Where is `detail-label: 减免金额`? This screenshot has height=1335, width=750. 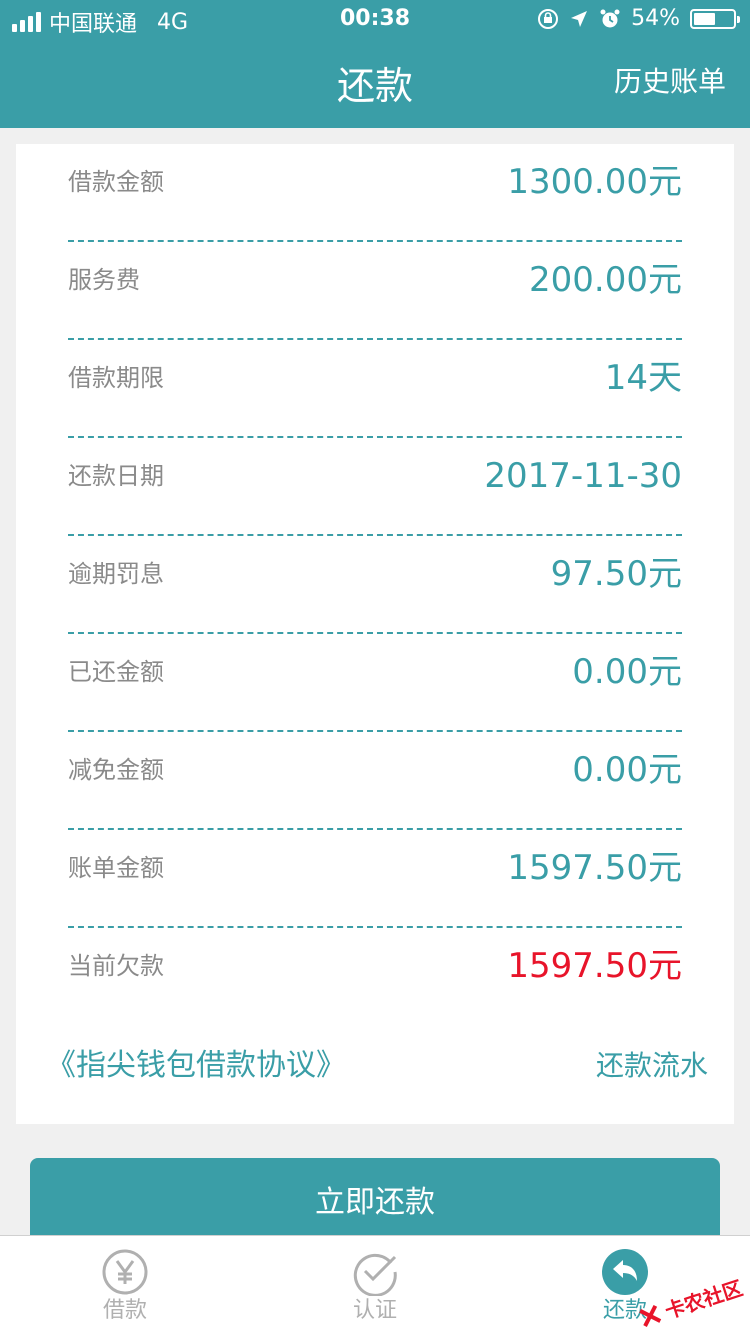
detail-label: 减免金额 is located at coordinates (116, 770).